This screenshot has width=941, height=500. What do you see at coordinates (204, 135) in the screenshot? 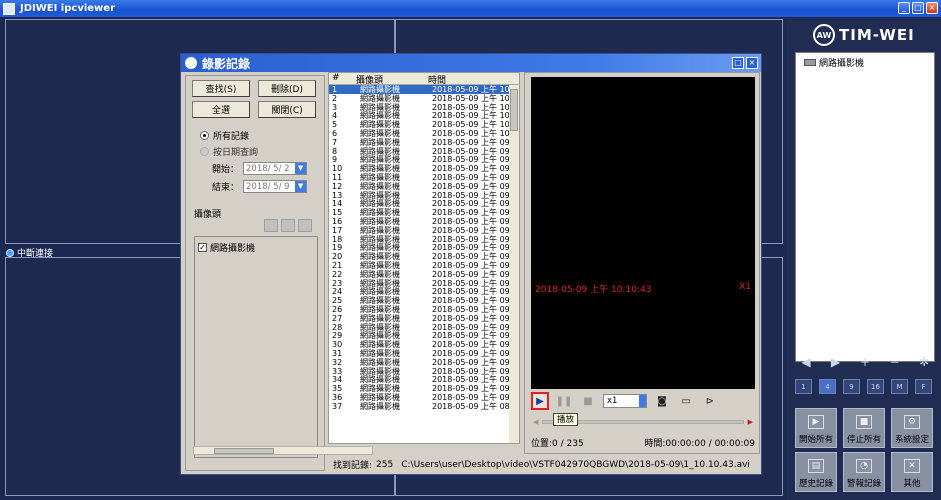
I see `radio-all-indicator` at bounding box center [204, 135].